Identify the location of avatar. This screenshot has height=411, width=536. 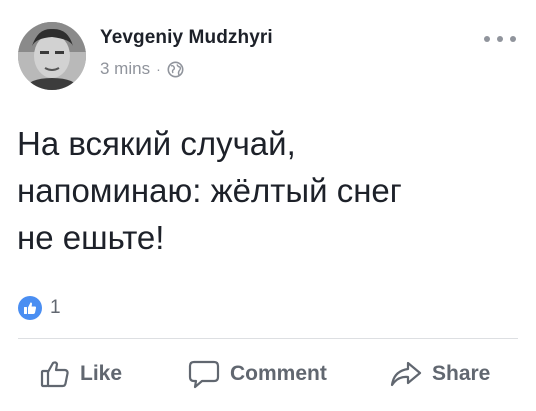
(52, 56).